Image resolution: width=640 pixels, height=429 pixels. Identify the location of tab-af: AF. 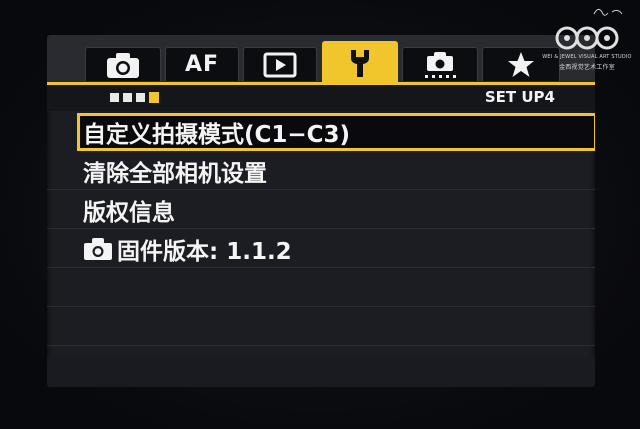
(202, 64).